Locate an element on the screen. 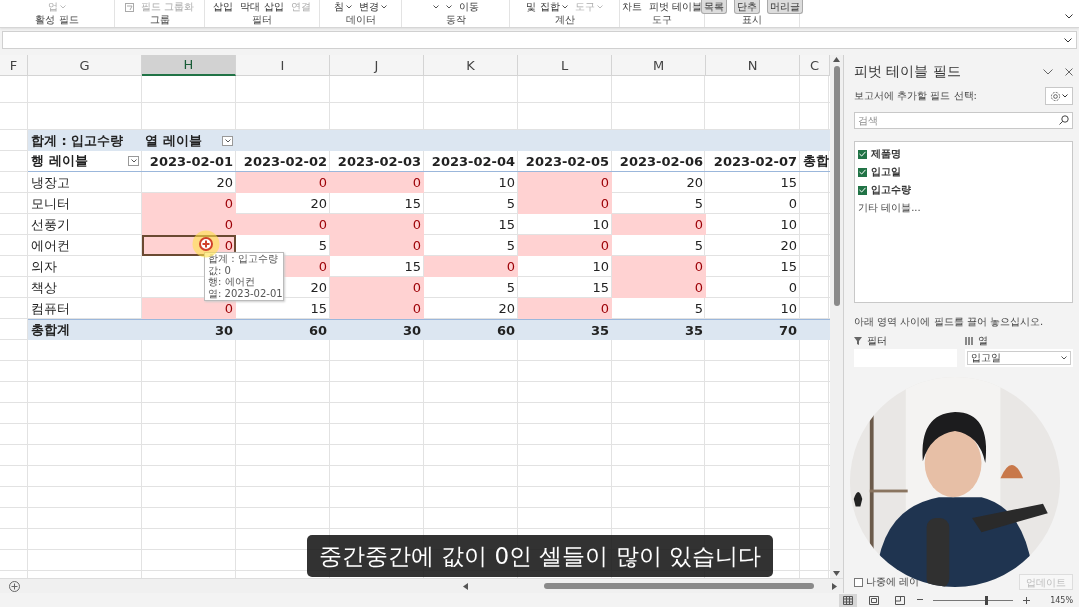 Image resolution: width=1079 pixels, height=607 pixels. column-header: L is located at coordinates (565, 65).